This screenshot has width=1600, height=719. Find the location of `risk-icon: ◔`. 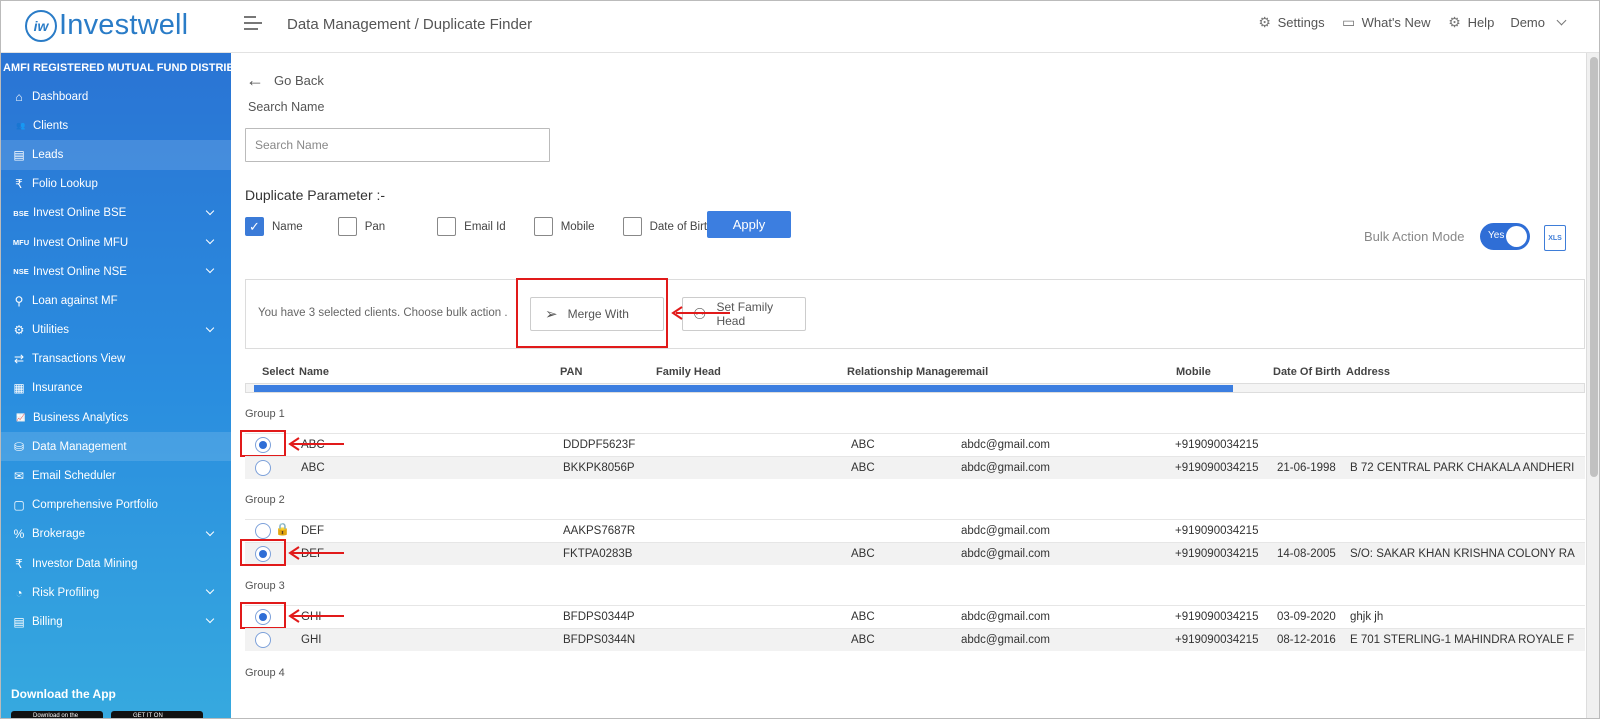

risk-icon: ◔ is located at coordinates (19, 592).